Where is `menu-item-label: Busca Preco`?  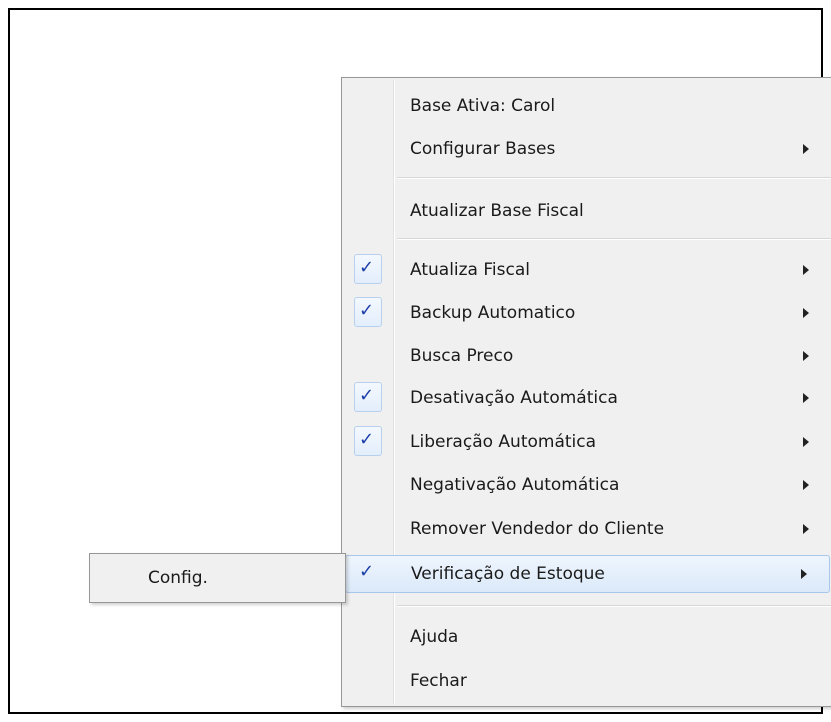
menu-item-label: Busca Preco is located at coordinates (462, 356).